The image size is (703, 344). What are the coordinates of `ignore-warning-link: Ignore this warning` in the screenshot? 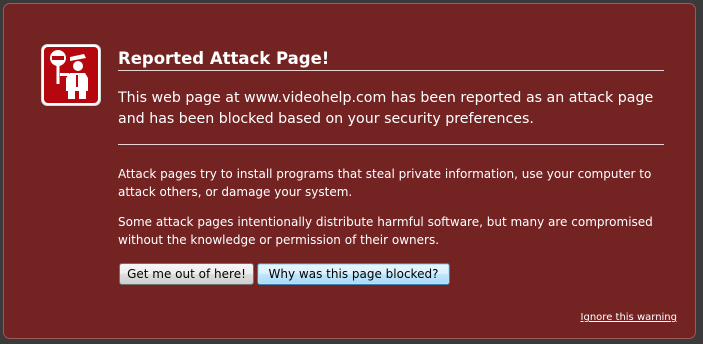 It's located at (629, 317).